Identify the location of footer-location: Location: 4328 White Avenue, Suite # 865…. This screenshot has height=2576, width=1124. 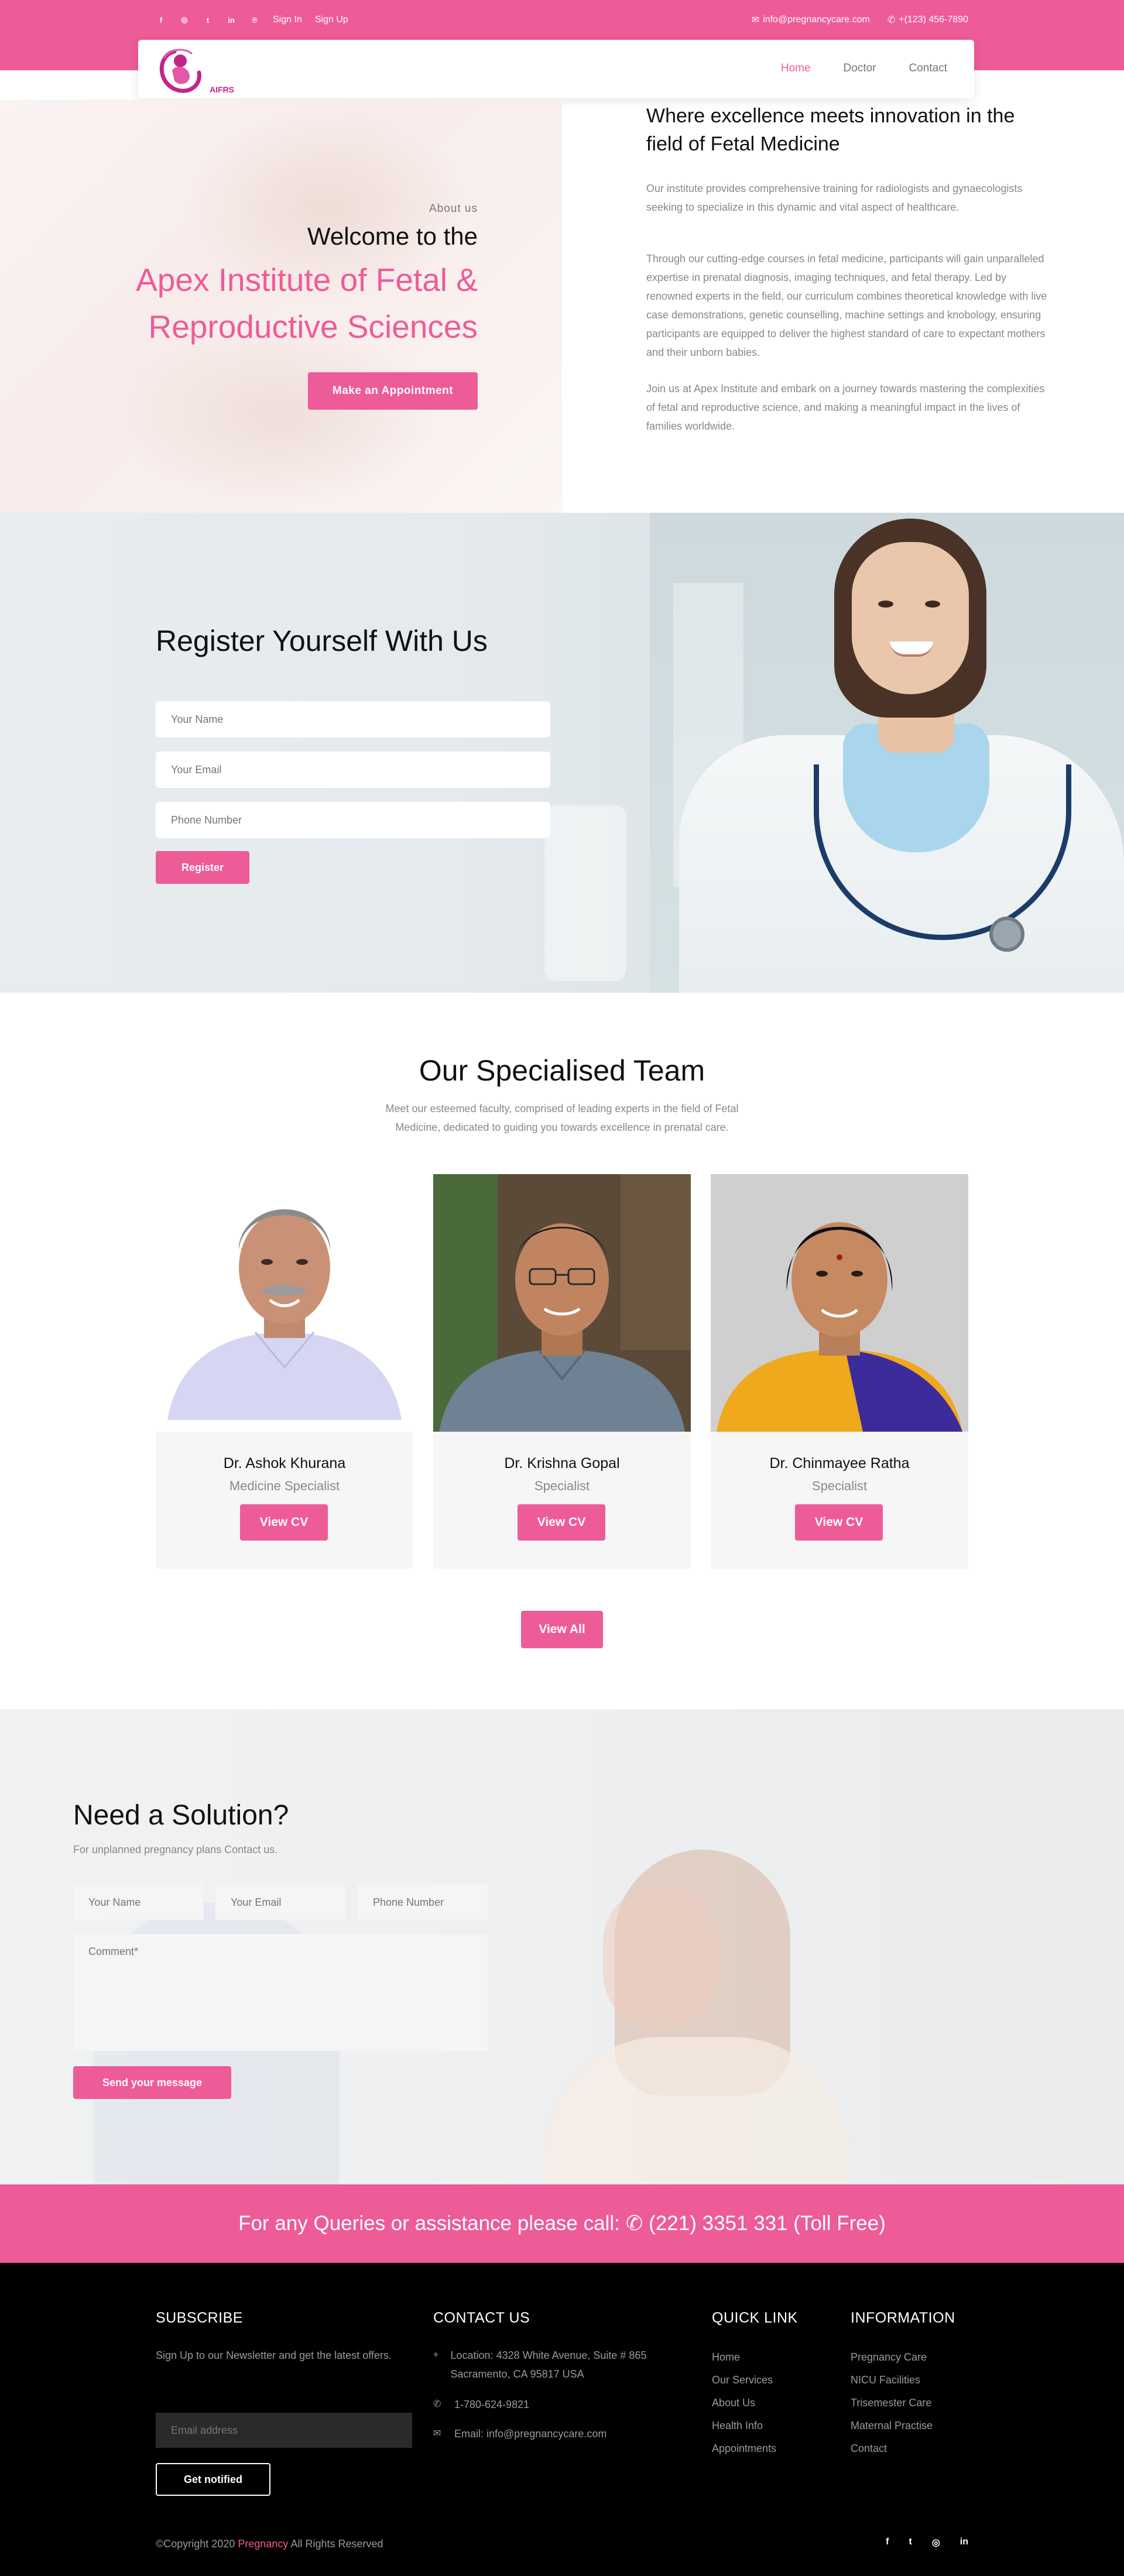
(549, 2365).